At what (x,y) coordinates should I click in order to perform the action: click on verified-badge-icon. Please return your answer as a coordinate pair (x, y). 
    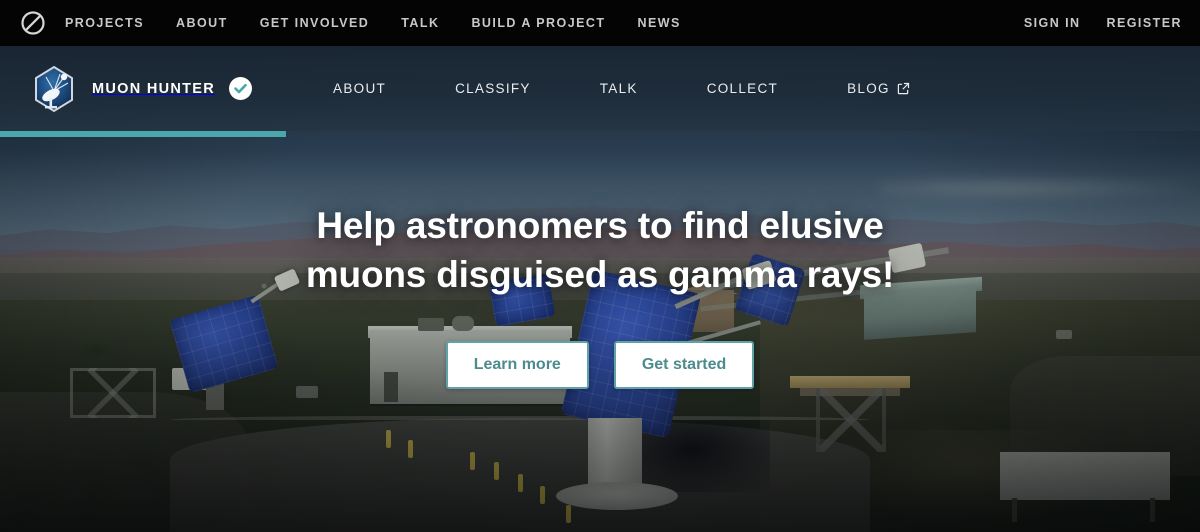
    Looking at the image, I should click on (241, 88).